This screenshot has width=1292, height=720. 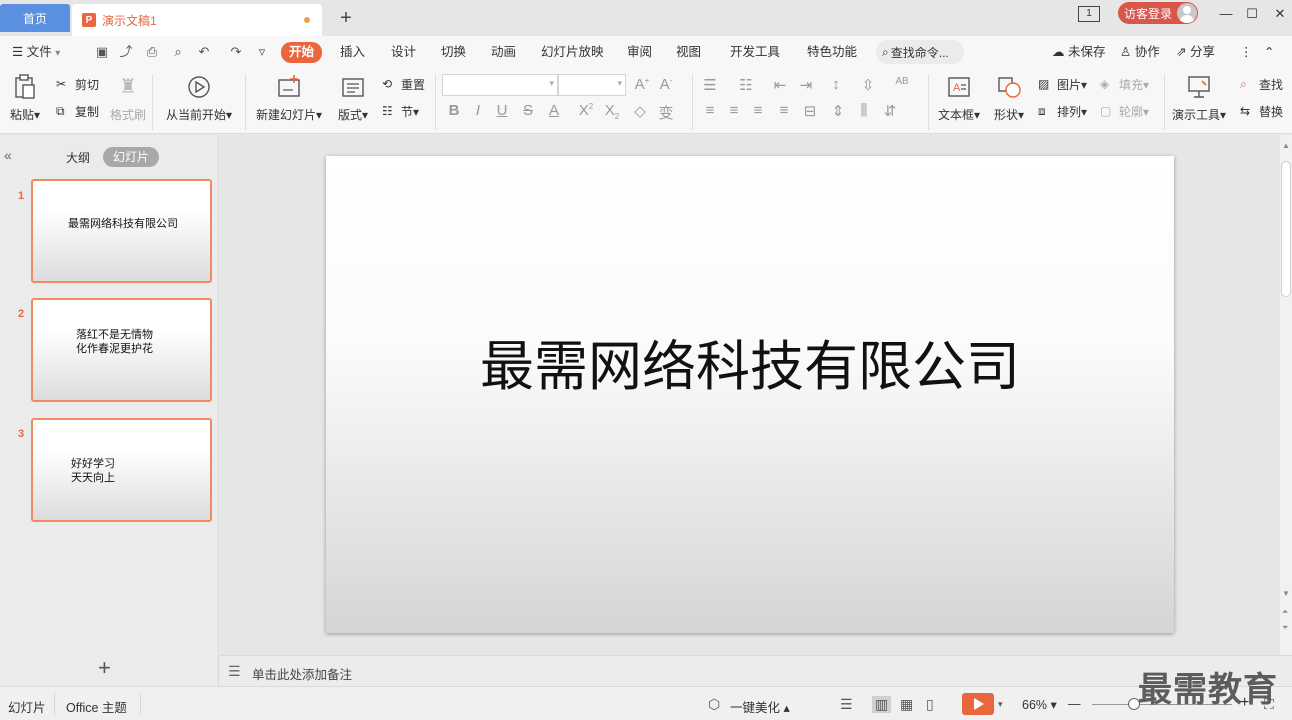 I want to click on tab-transition: 切换, so click(x=453, y=52).